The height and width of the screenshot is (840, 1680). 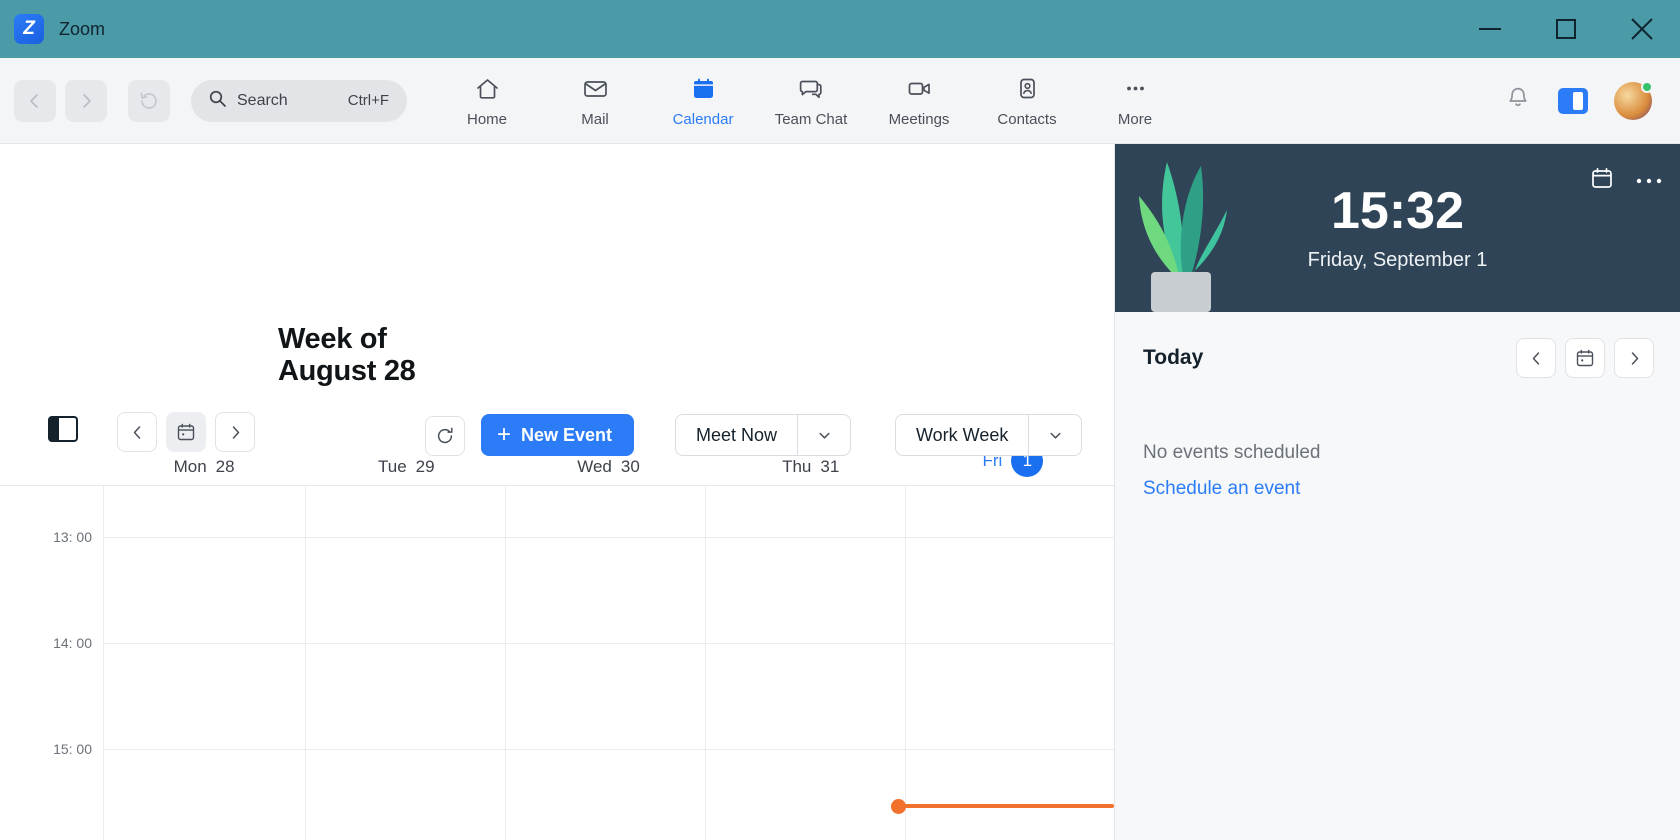 I want to click on clock-date: Friday, September 1, so click(x=1397, y=259).